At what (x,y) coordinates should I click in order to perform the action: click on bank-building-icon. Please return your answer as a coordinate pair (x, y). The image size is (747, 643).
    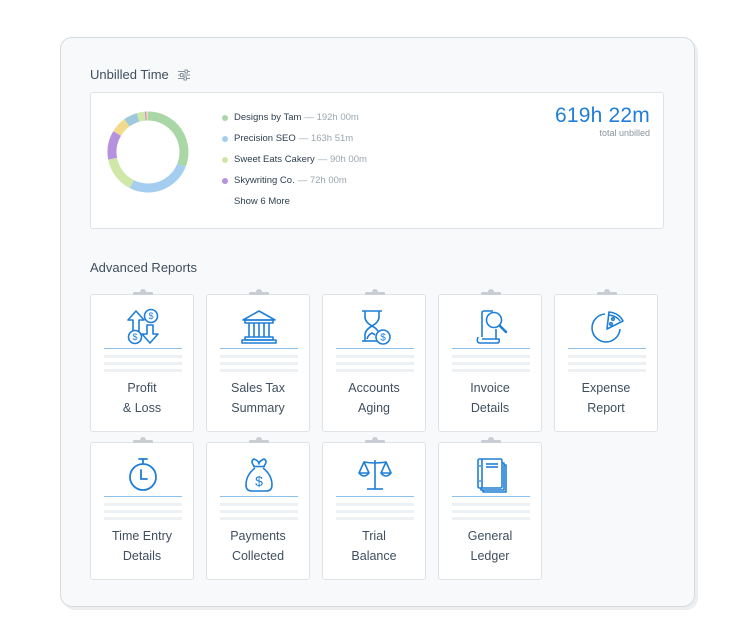
    Looking at the image, I should click on (259, 327).